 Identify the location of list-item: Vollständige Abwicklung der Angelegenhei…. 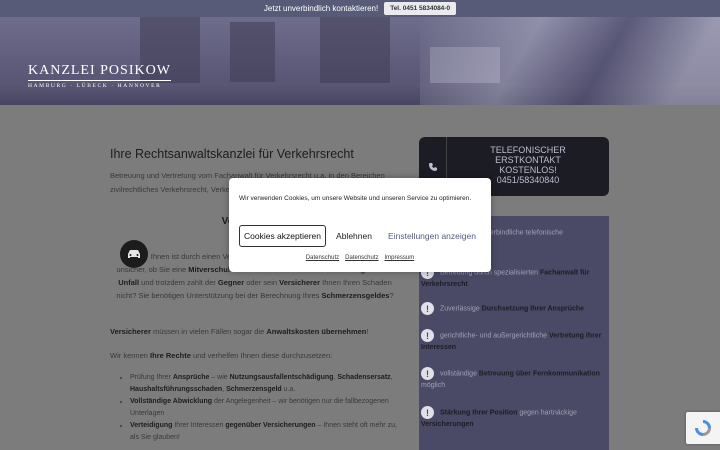
(265, 408).